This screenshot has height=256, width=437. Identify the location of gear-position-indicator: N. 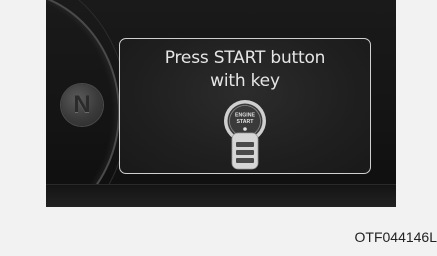
(82, 105).